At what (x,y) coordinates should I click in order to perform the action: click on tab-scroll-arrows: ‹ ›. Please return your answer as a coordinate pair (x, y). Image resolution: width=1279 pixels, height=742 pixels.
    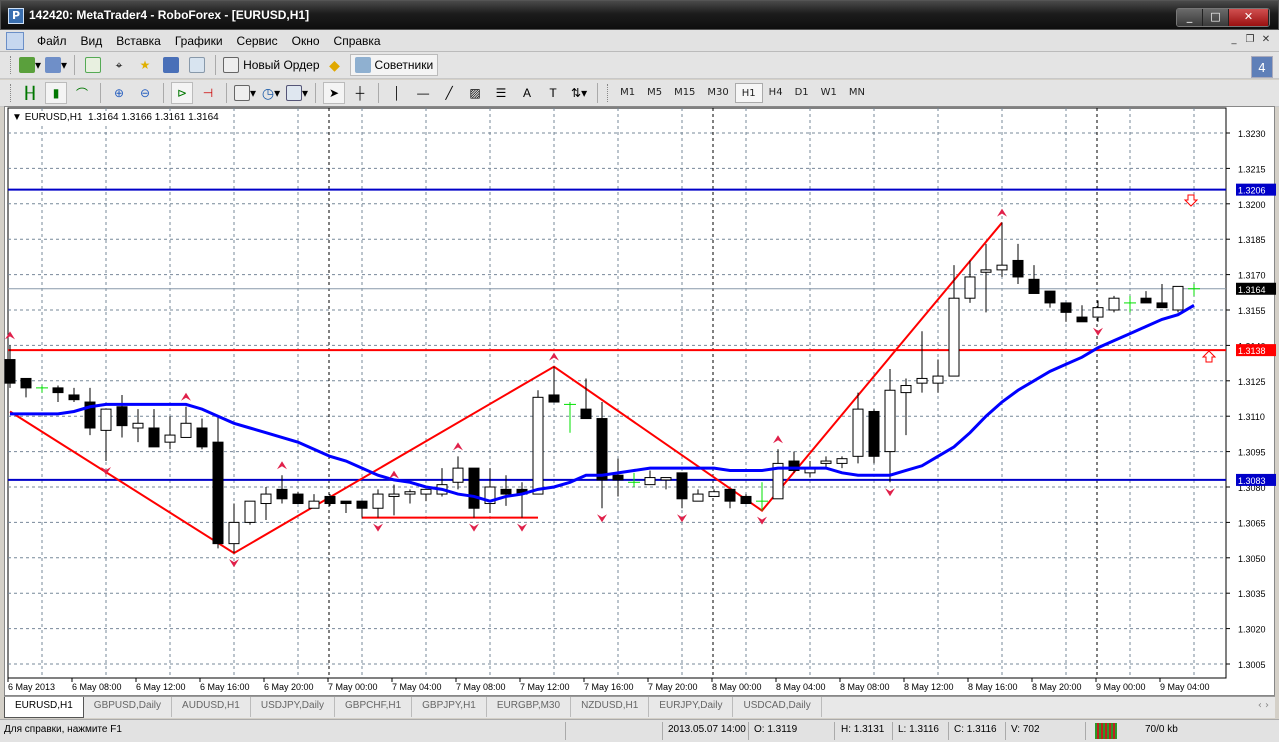
    Looking at the image, I should click on (1263, 705).